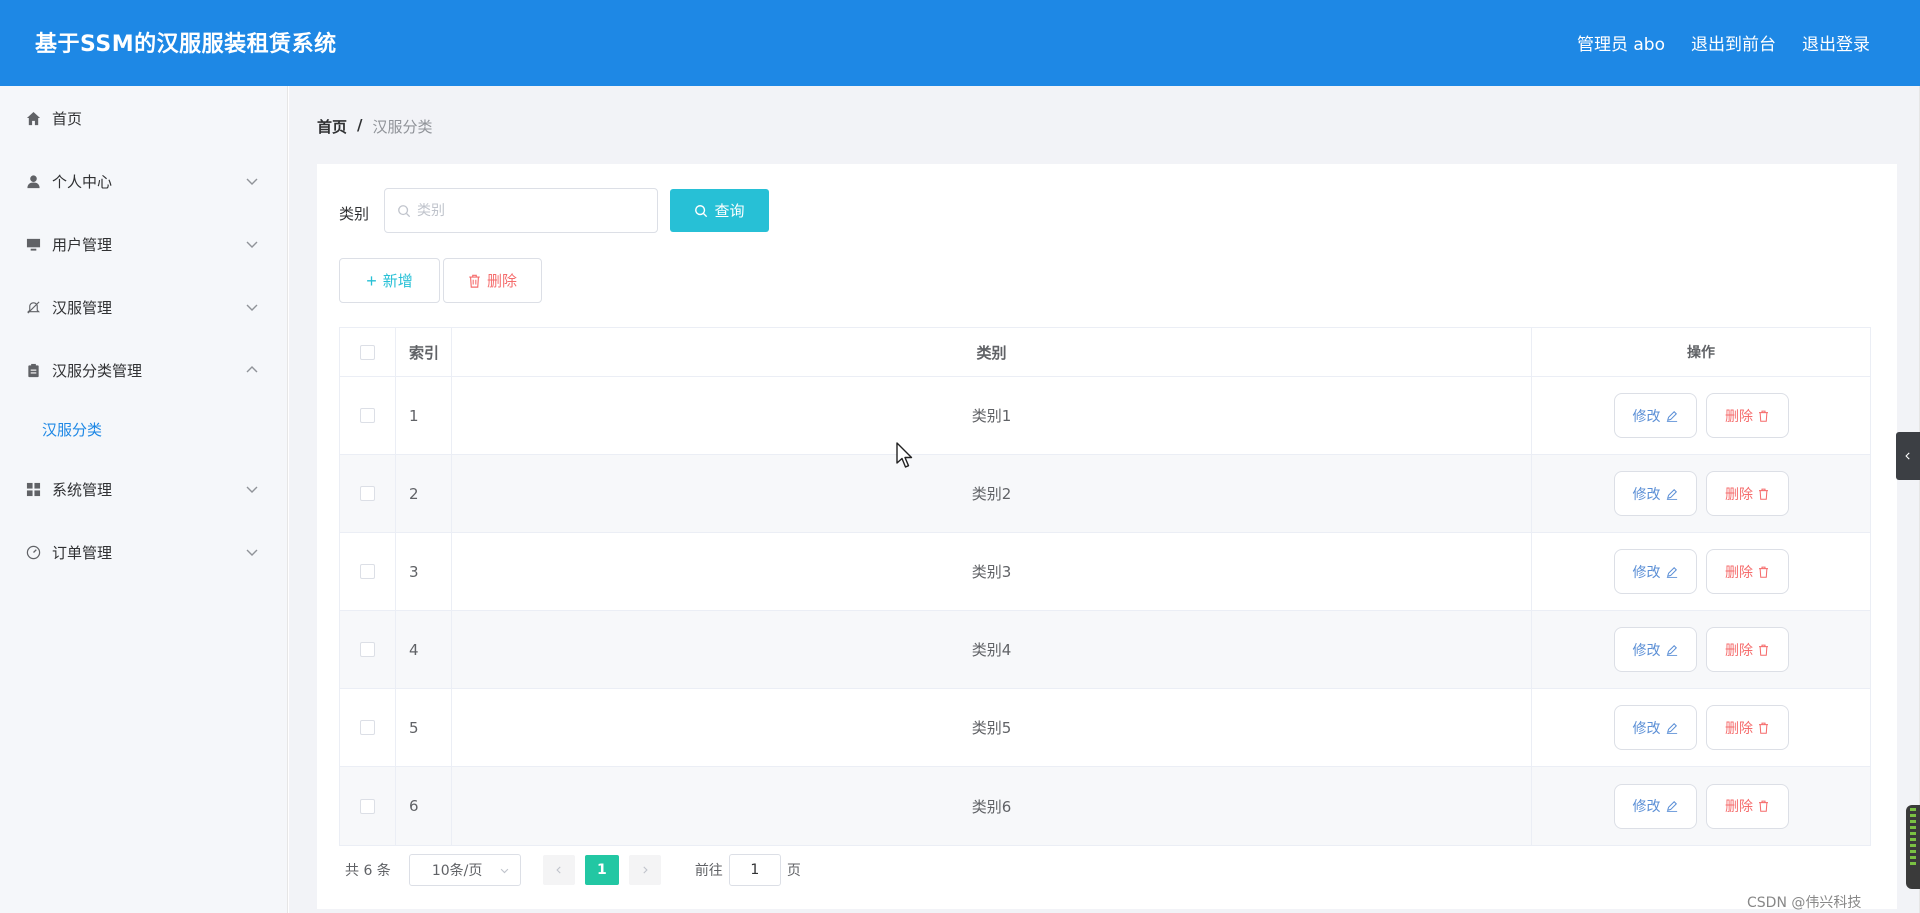 The width and height of the screenshot is (1920, 913). What do you see at coordinates (701, 210) in the screenshot?
I see `search-icon` at bounding box center [701, 210].